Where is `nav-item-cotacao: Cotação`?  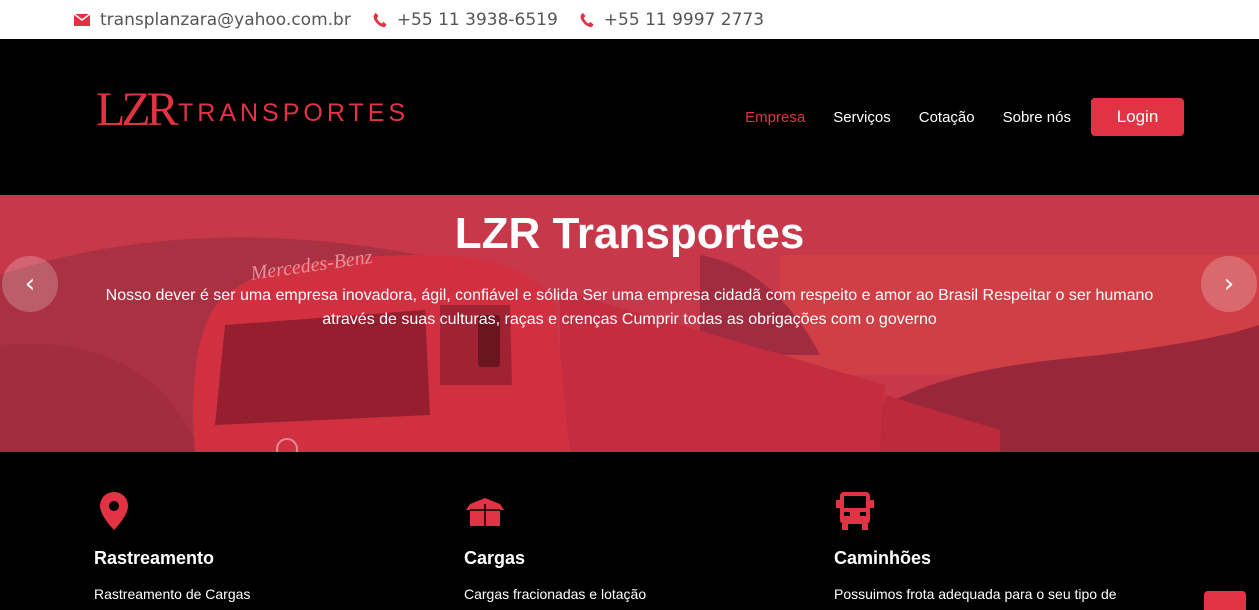 nav-item-cotacao: Cotação is located at coordinates (947, 117).